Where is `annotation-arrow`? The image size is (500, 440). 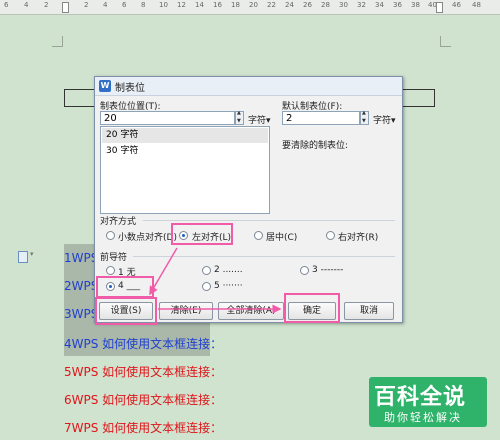 annotation-arrow is located at coordinates (163, 271).